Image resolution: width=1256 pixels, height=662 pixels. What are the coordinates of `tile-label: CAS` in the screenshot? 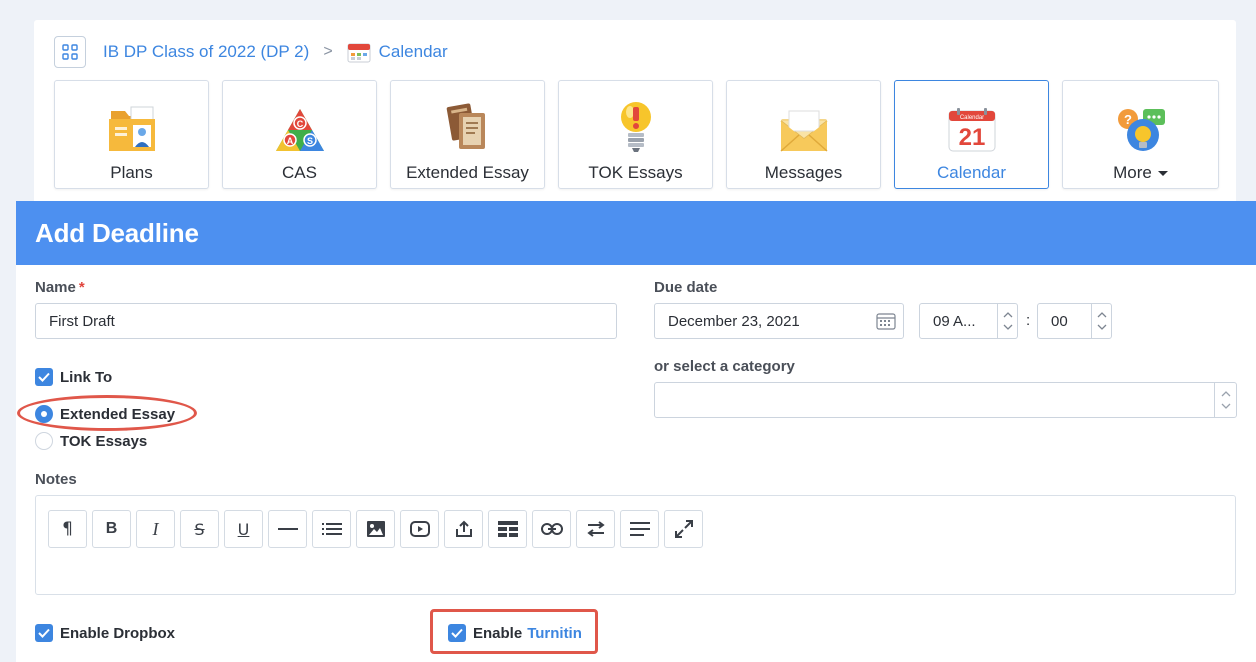 It's located at (299, 172).